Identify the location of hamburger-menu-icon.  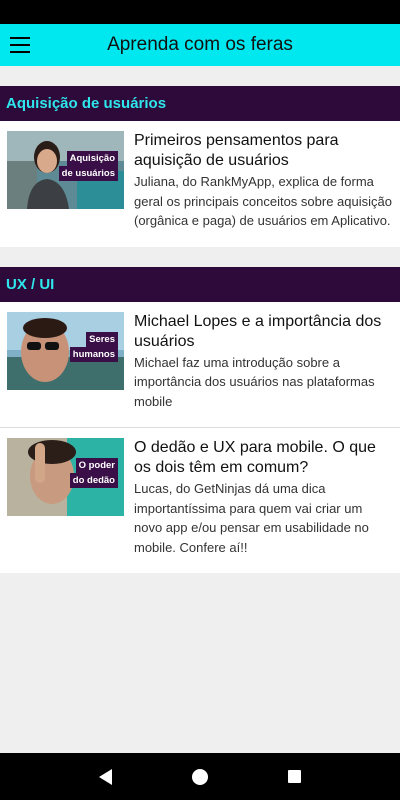
(20, 45).